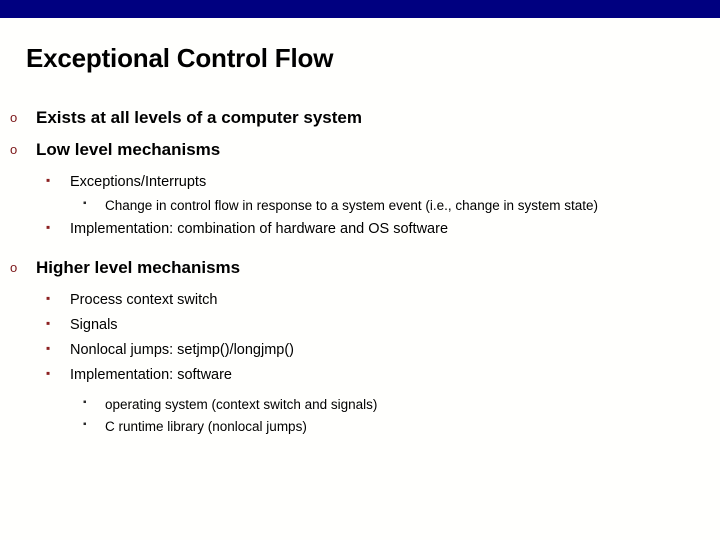  What do you see at coordinates (360, 182) in the screenshot?
I see `bullet-item-exceptions-interrupts: ▪ Exceptions/Interrupts` at bounding box center [360, 182].